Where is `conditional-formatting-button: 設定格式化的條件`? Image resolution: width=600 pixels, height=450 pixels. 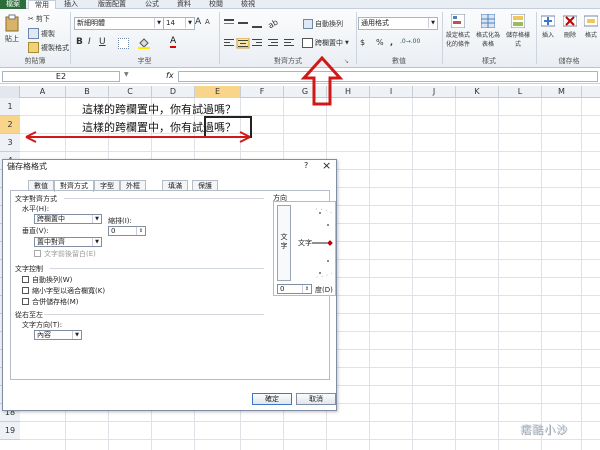 conditional-formatting-button: 設定格式化的條件 is located at coordinates (458, 31).